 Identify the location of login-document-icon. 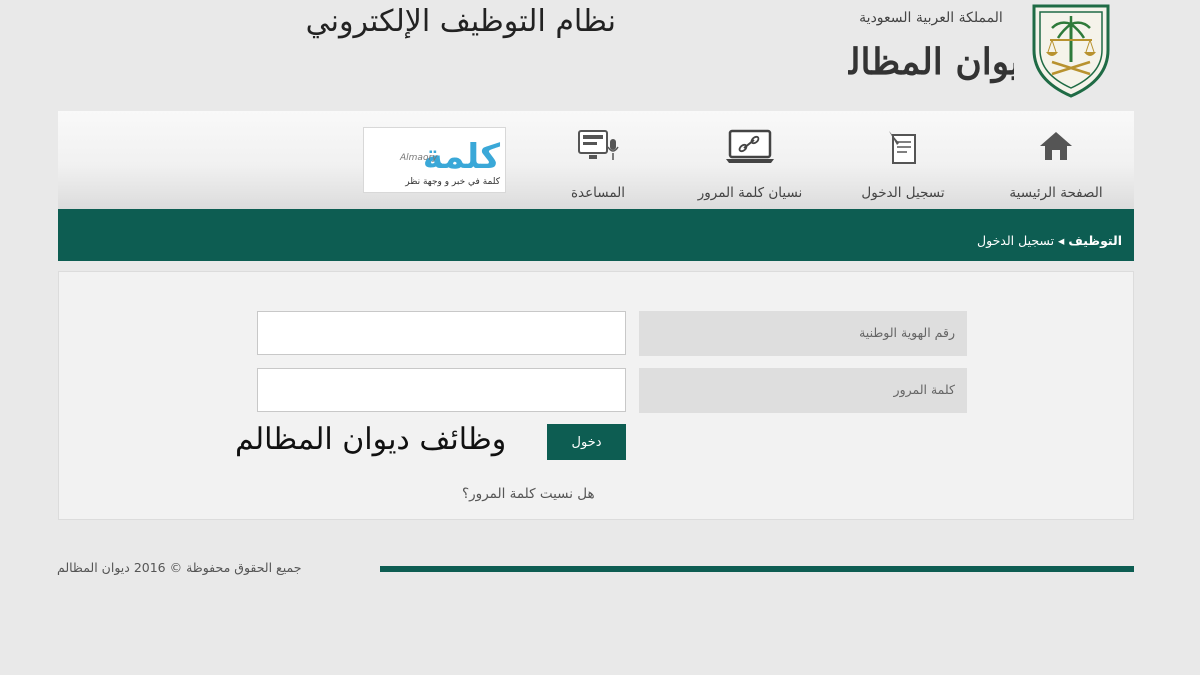
(903, 149).